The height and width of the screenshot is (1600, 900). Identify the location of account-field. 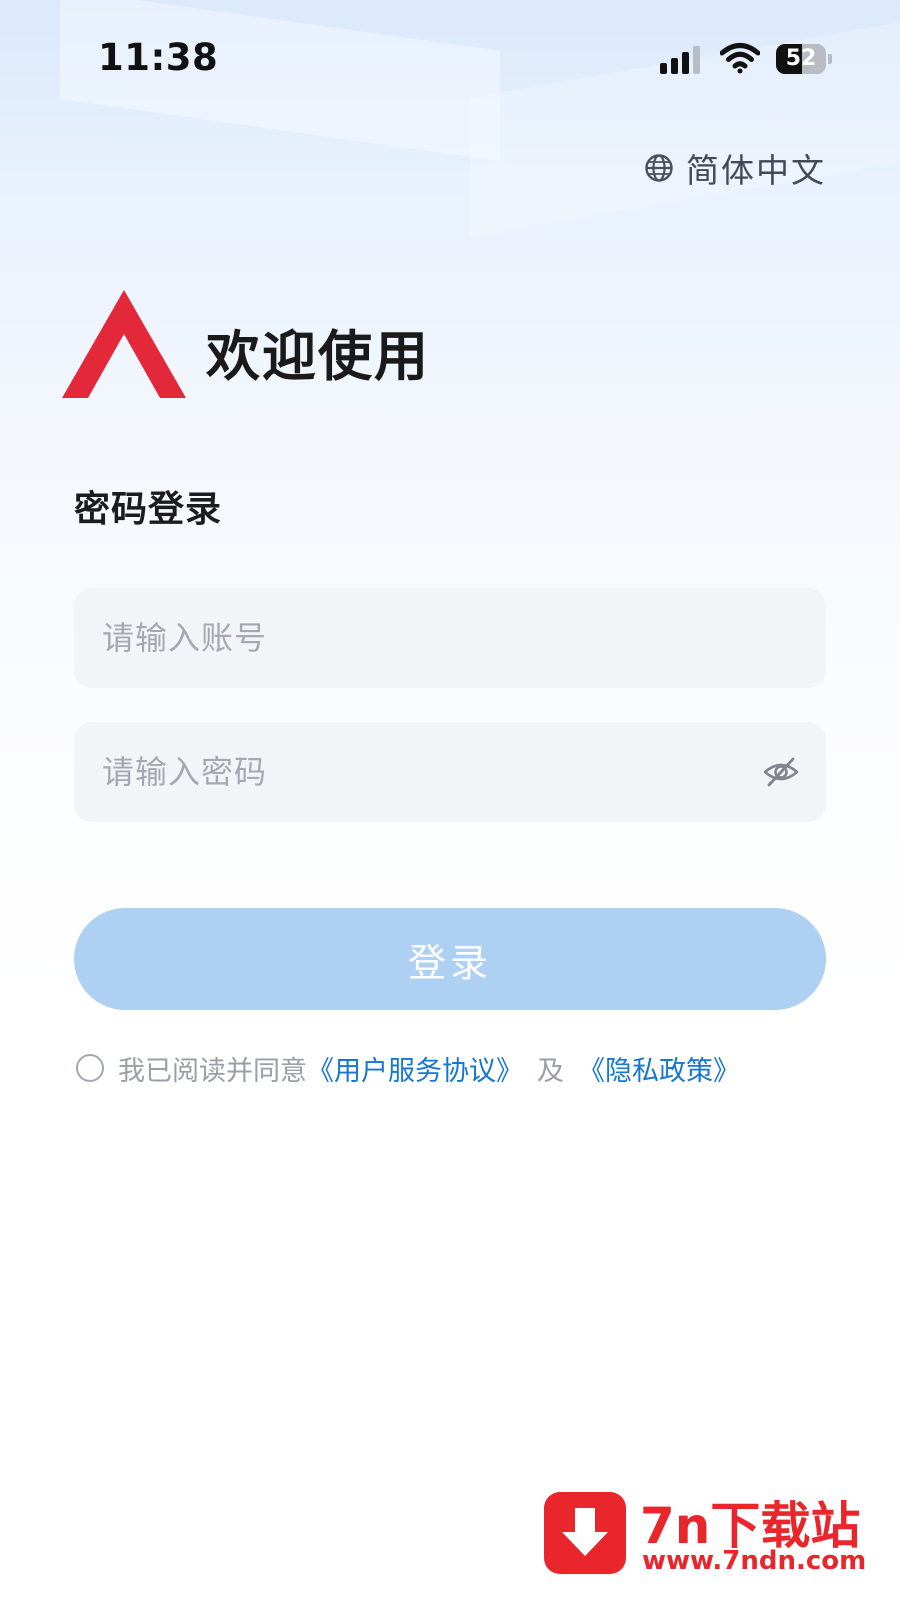
(450, 638).